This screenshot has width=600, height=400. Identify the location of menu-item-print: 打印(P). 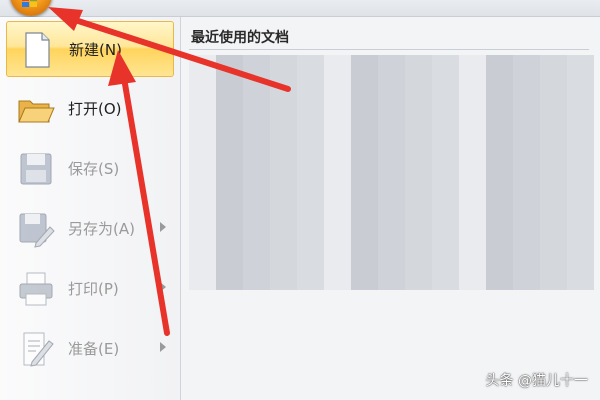
(90, 289).